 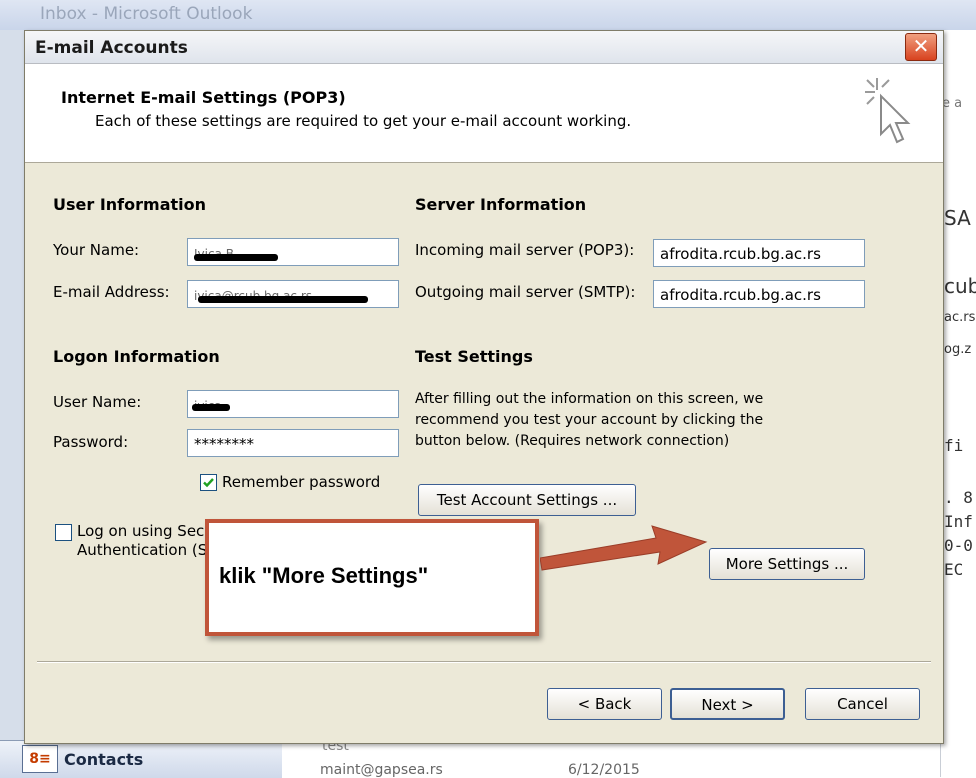 What do you see at coordinates (301, 482) in the screenshot?
I see `remember-password-label: Remember password` at bounding box center [301, 482].